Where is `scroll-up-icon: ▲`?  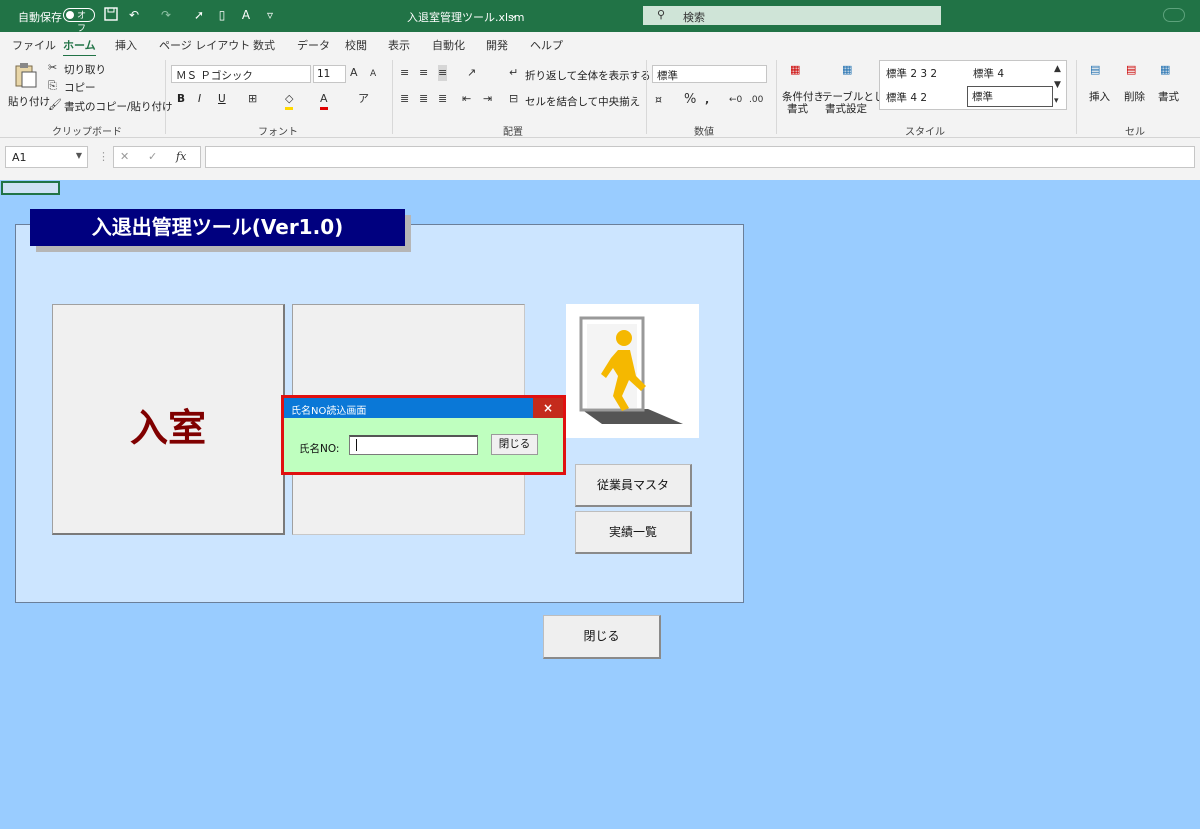
scroll-up-icon: ▲ is located at coordinates (1057, 69).